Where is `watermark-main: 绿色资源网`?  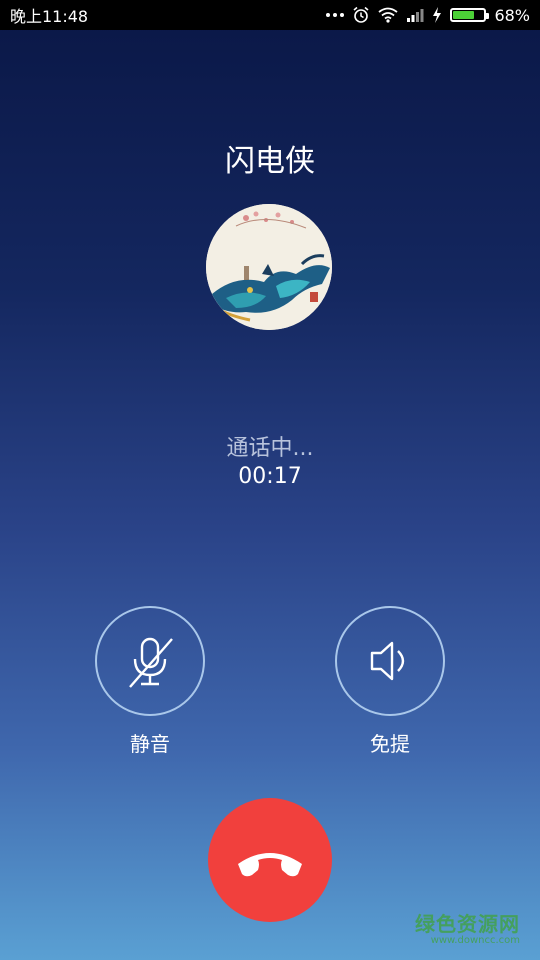
watermark-main: 绿色资源网 is located at coordinates (467, 924).